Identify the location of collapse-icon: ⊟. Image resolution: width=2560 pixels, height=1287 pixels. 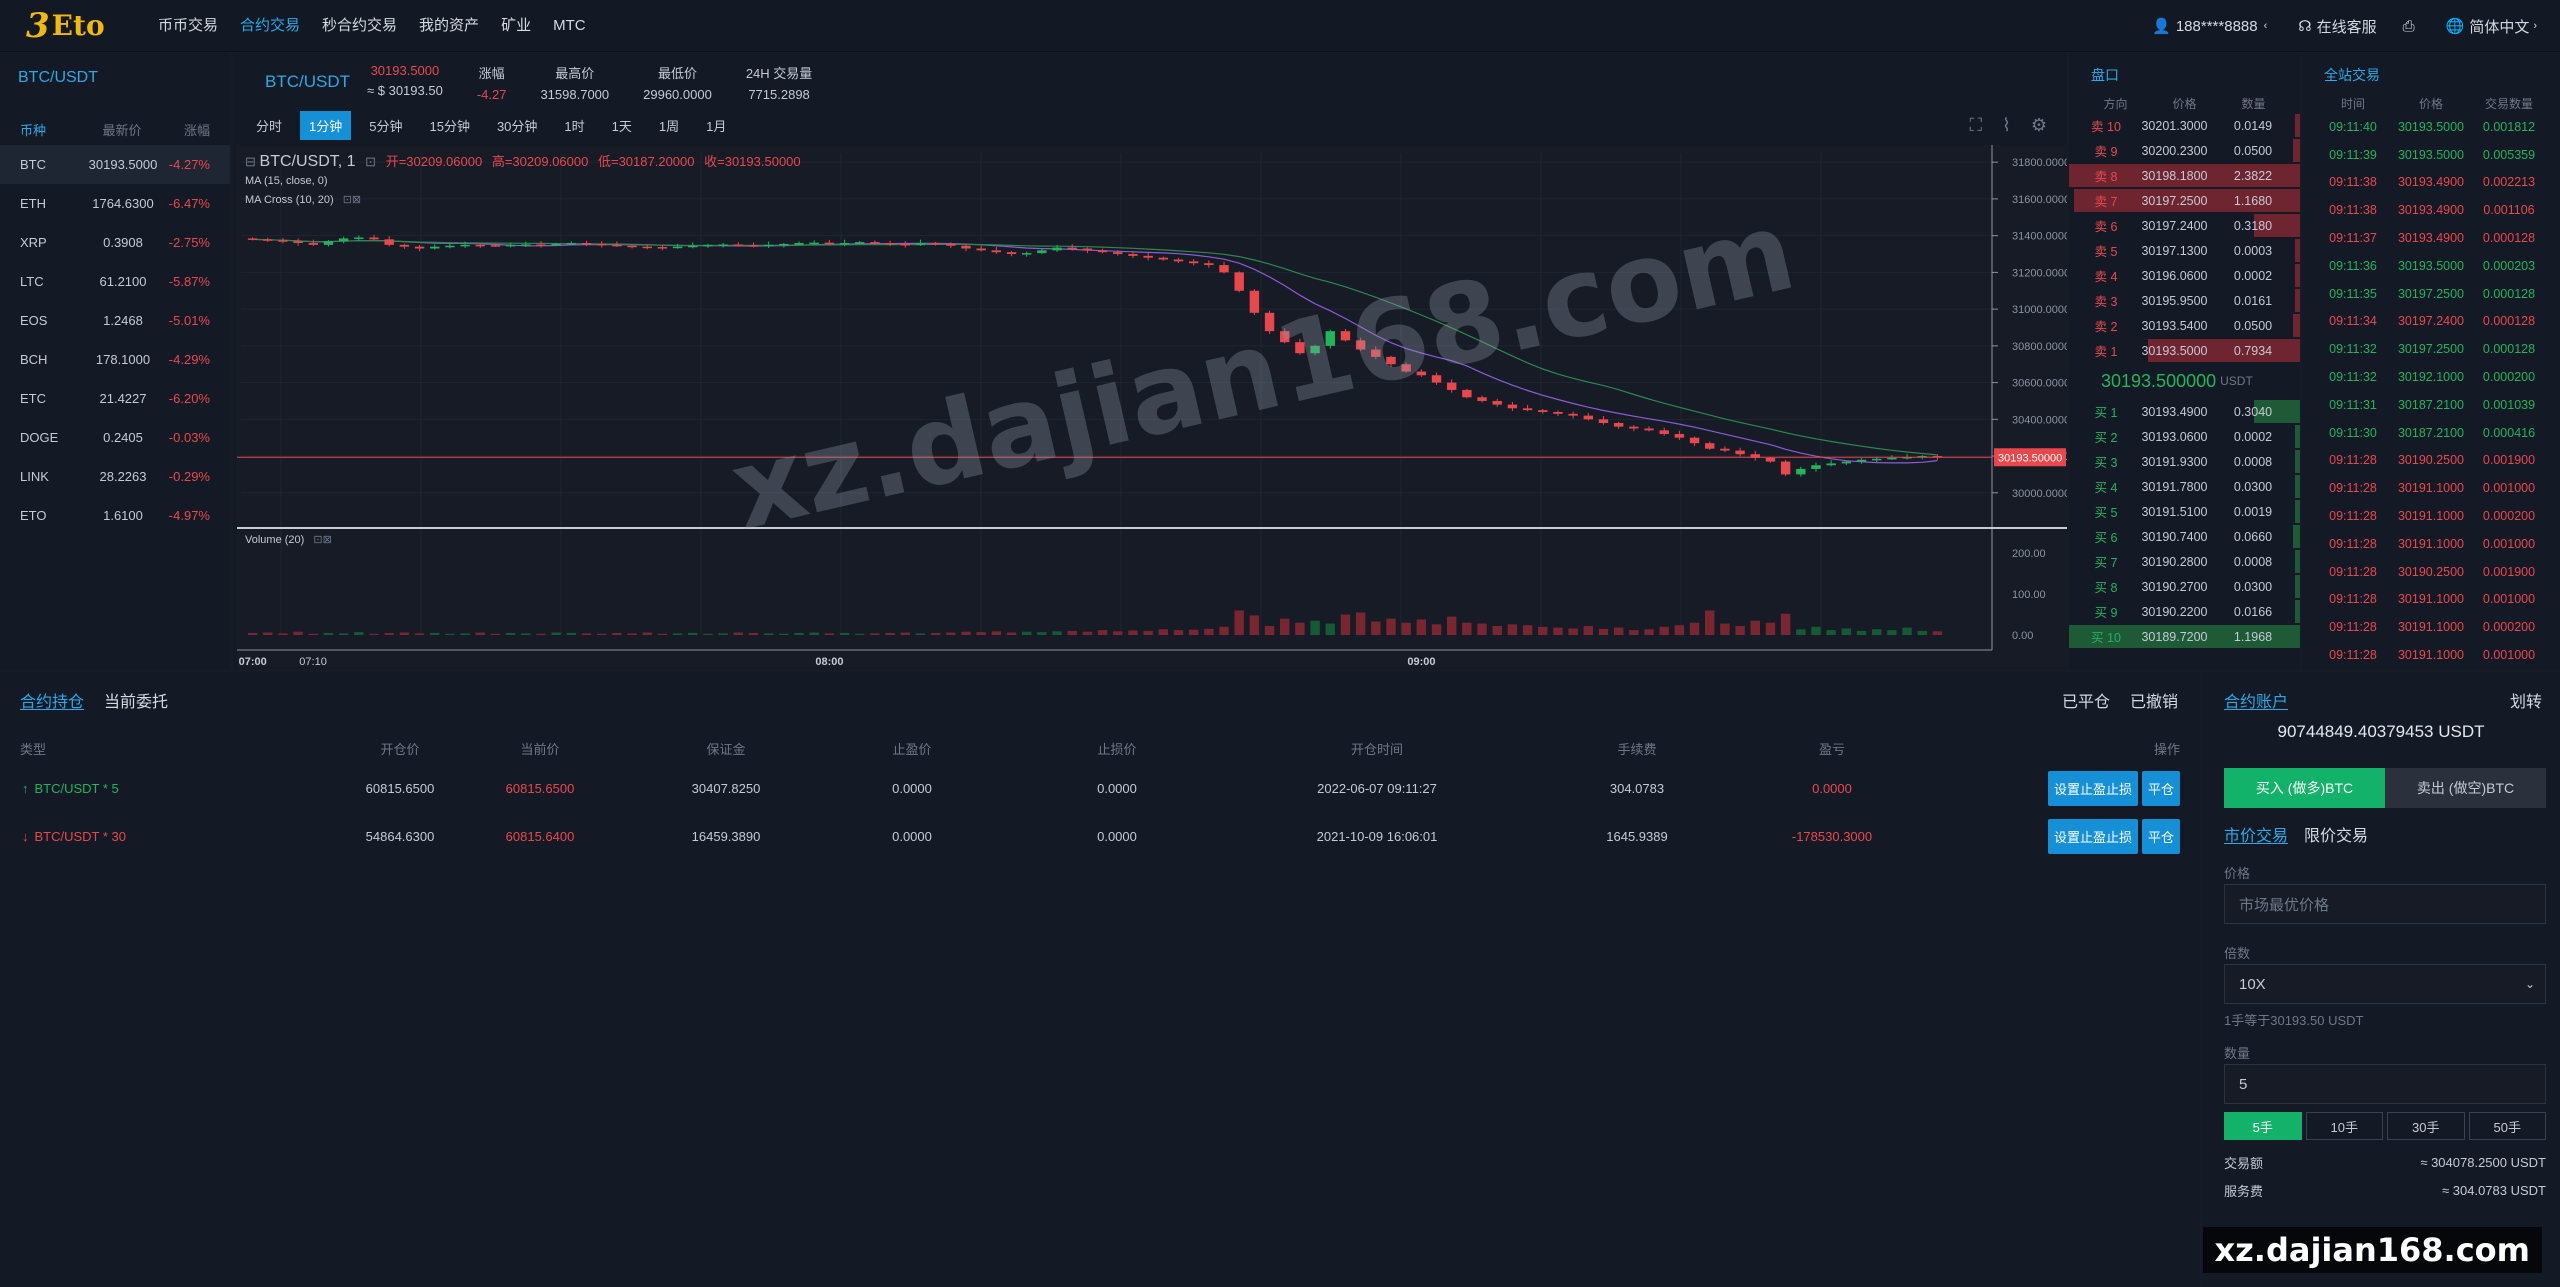
(250, 161).